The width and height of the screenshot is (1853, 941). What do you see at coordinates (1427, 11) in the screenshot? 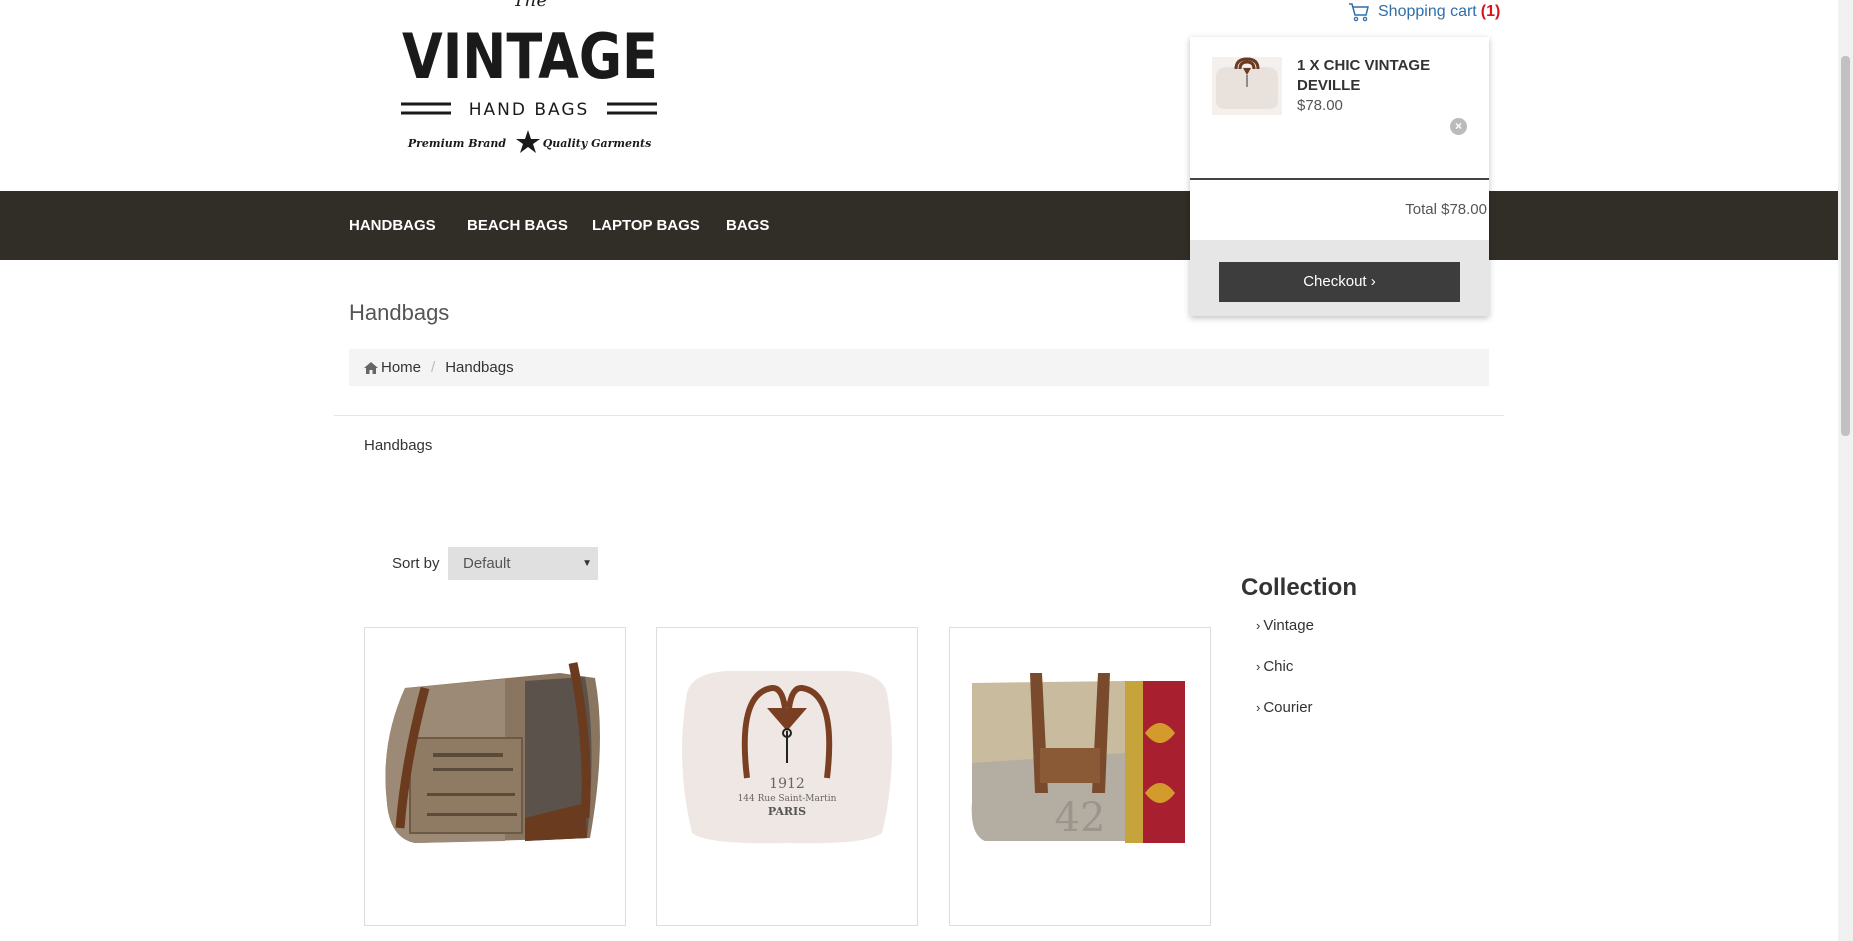
I see `shopping-cart-label: Shopping cart` at bounding box center [1427, 11].